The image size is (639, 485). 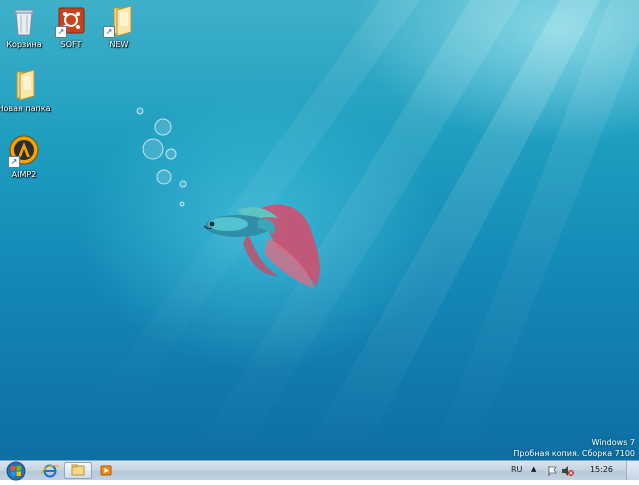 I want to click on desktop-icon-new: ↗ NEW, so click(x=119, y=26).